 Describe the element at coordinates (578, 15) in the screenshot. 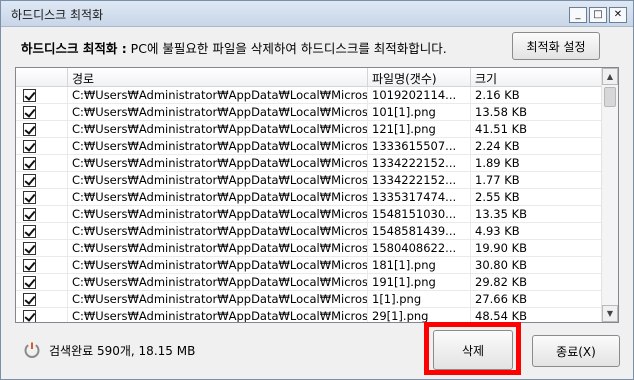

I see `minimize-button: _` at that location.